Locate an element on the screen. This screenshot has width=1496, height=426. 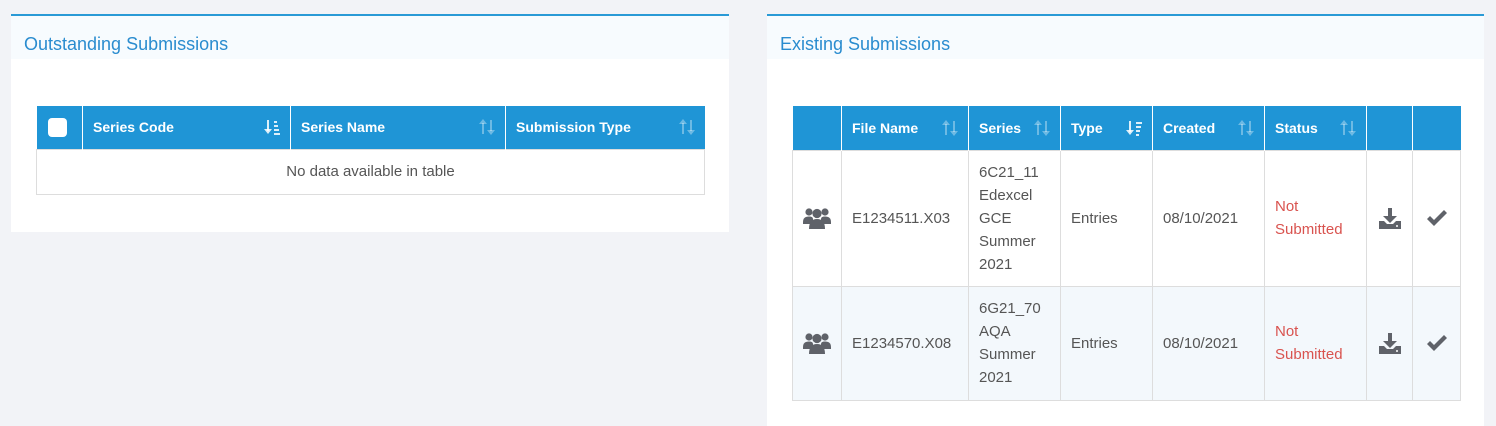
outstanding-panel-title: Outstanding Submissions is located at coordinates (126, 44).